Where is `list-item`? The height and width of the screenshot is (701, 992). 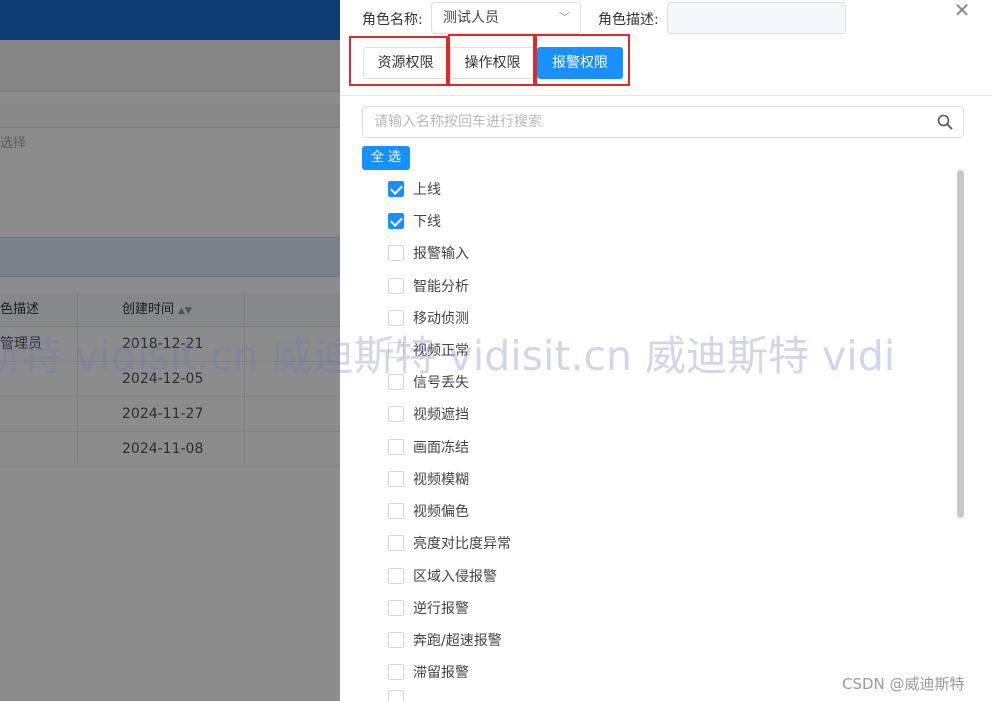
list-item is located at coordinates (400, 695).